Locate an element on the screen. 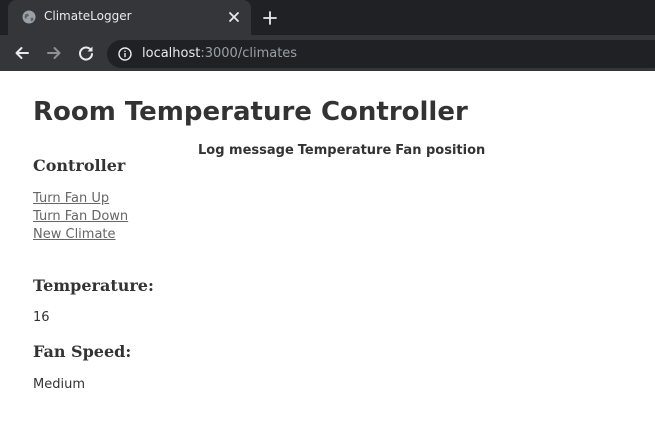  address-bar: localhost:3000/climates is located at coordinates (381, 54).